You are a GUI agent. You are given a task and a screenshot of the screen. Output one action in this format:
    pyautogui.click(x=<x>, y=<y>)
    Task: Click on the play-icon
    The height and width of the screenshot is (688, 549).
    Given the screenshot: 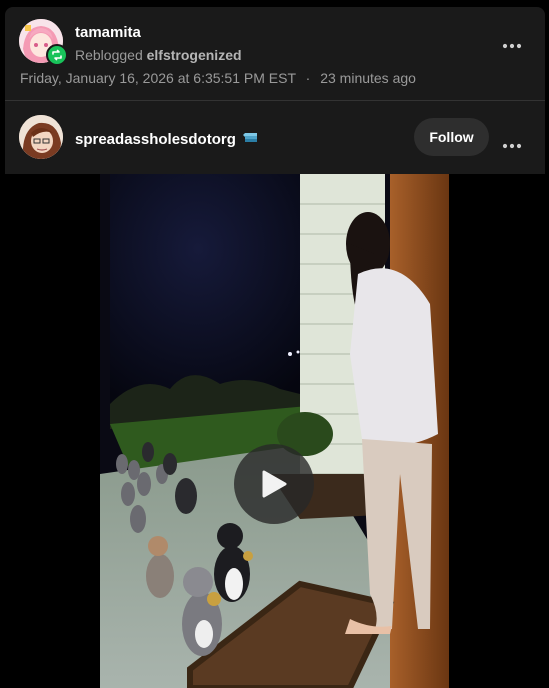 What is the action you would take?
    pyautogui.click(x=274, y=484)
    